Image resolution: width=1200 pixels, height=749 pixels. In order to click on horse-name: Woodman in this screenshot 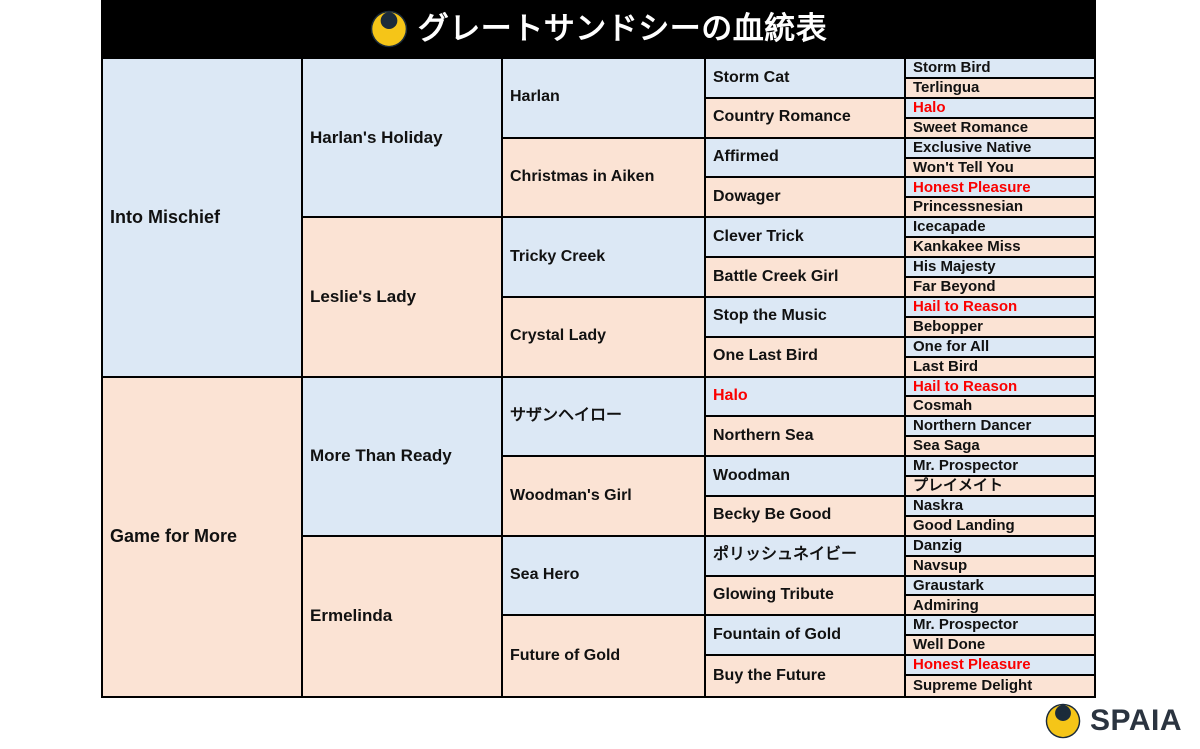, I will do `click(752, 475)`.